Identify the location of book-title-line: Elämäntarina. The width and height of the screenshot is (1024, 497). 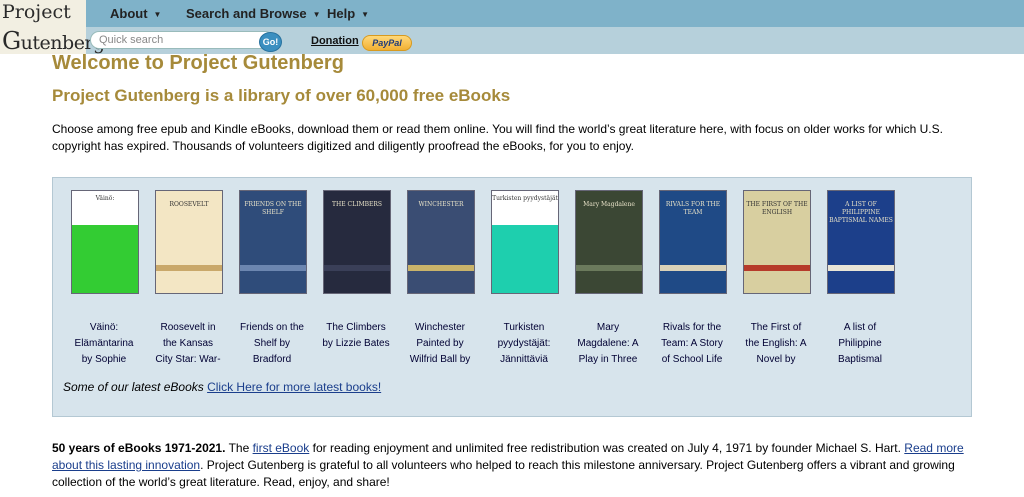
(104, 343).